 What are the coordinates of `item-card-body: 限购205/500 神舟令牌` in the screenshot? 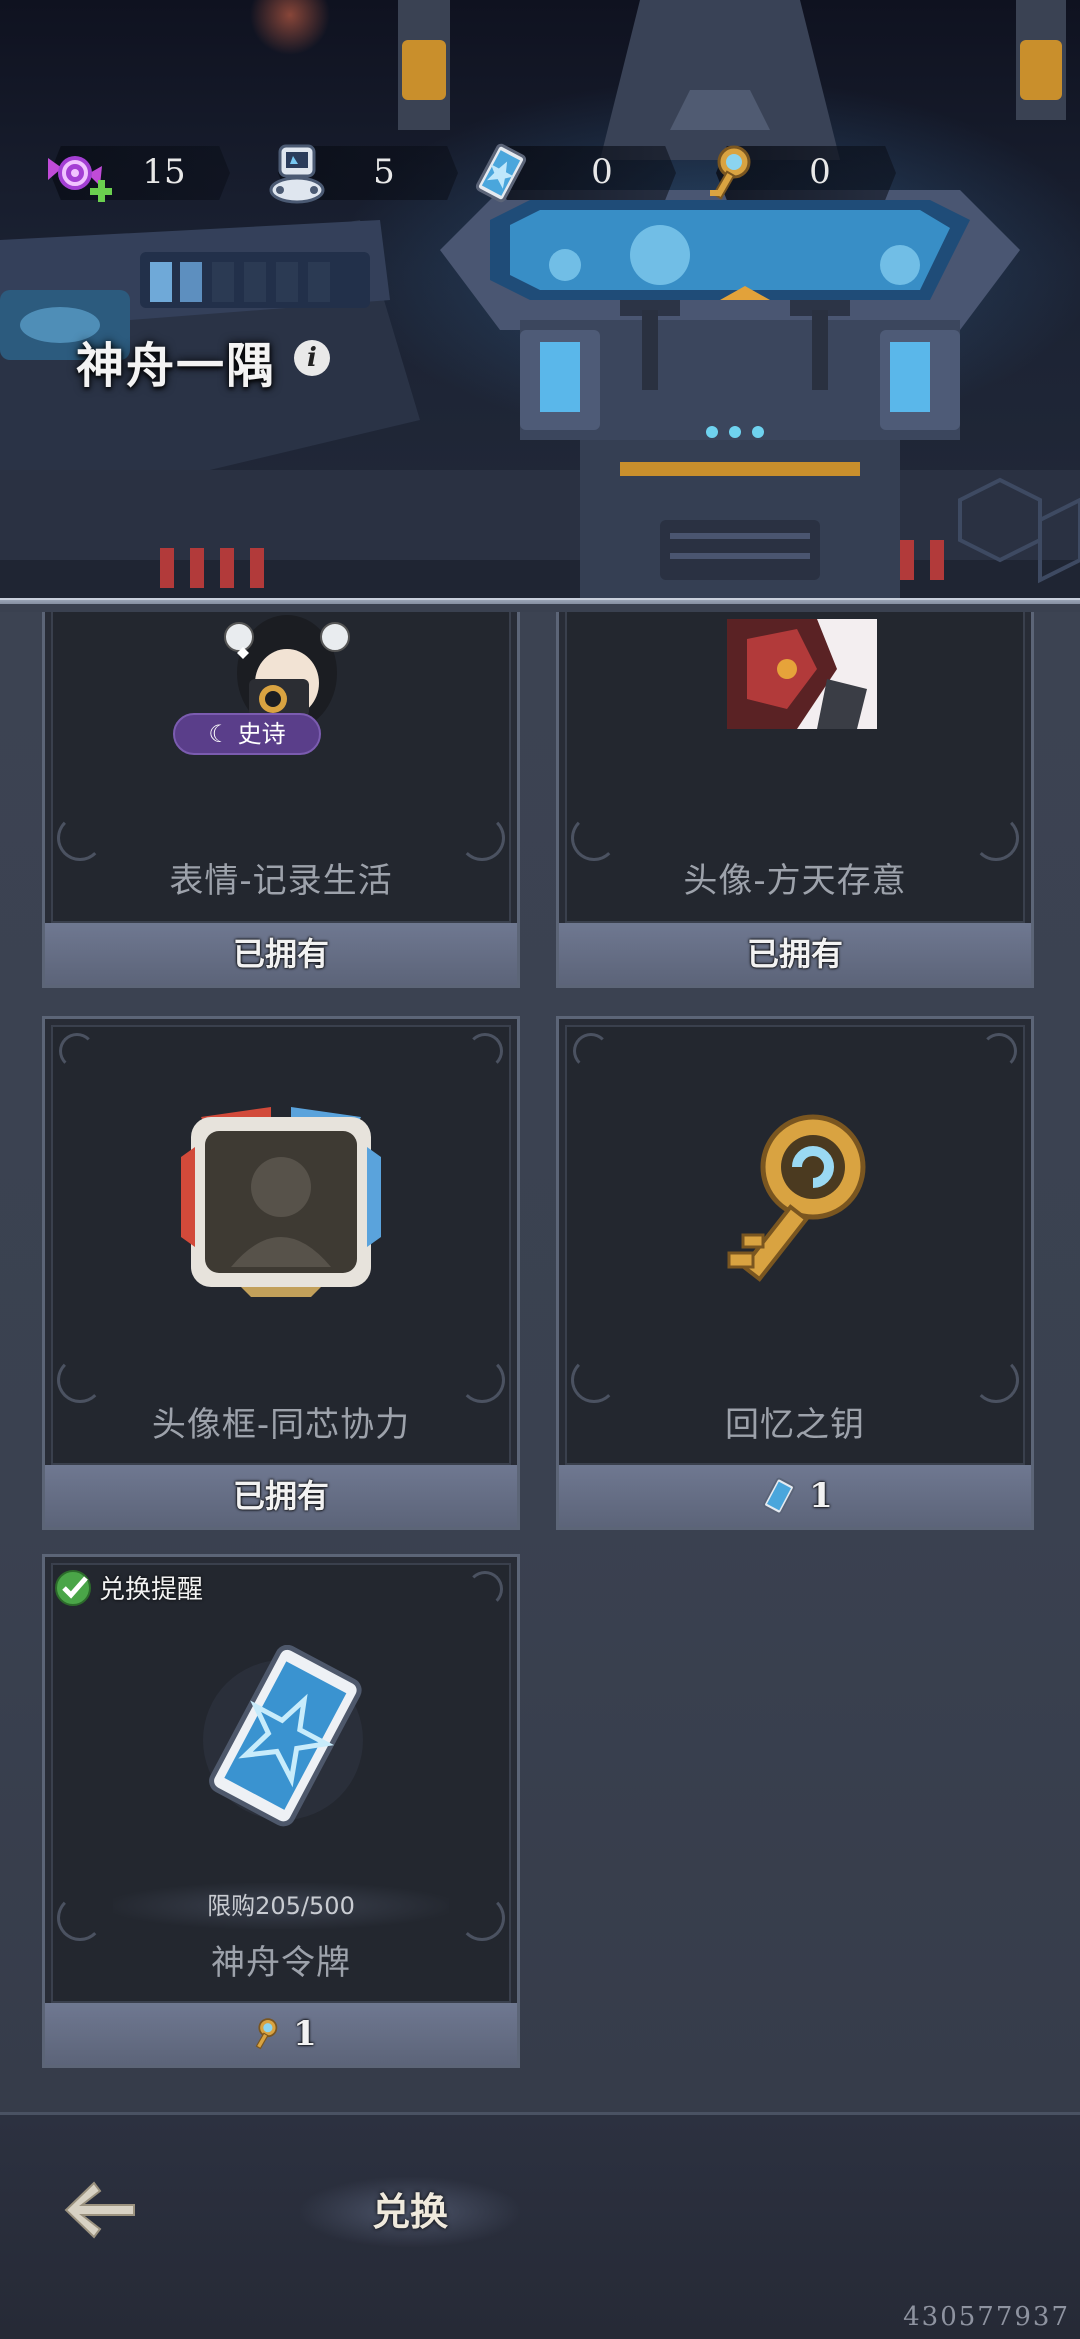 It's located at (281, 1783).